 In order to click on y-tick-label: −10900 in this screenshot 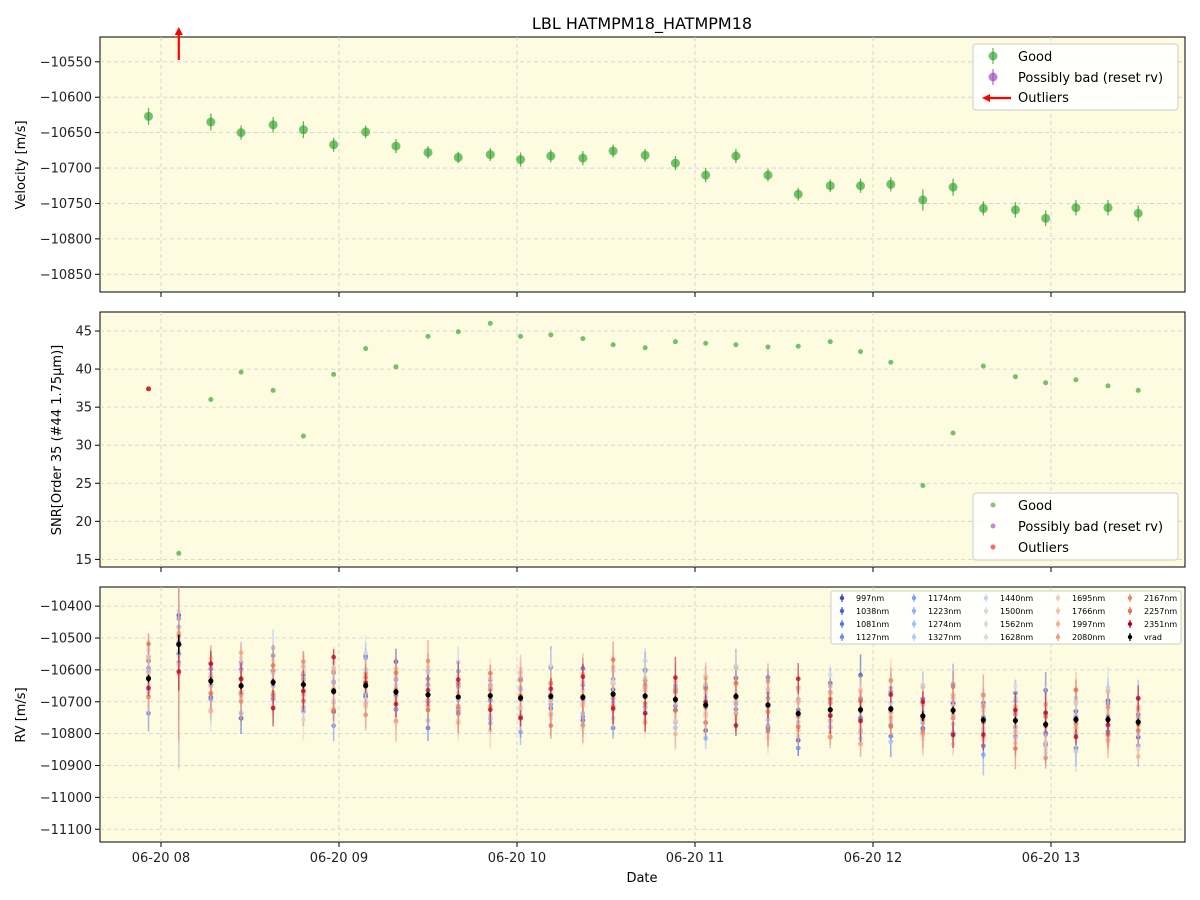, I will do `click(66, 766)`.